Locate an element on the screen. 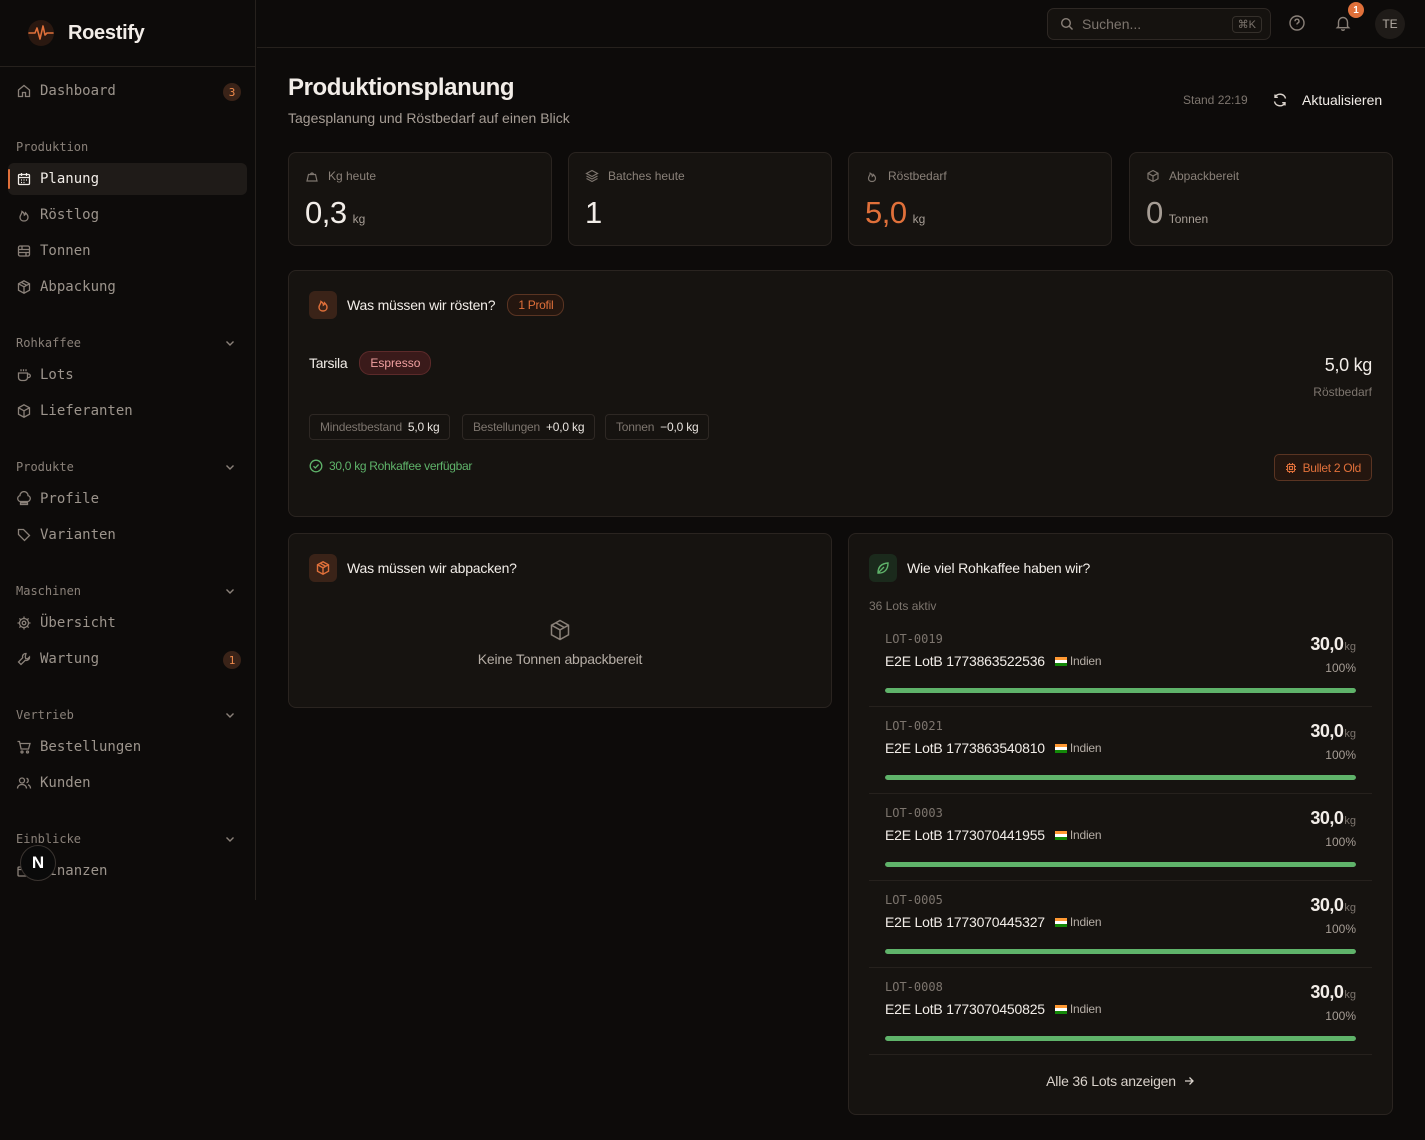  brand: Roestify is located at coordinates (127, 33).